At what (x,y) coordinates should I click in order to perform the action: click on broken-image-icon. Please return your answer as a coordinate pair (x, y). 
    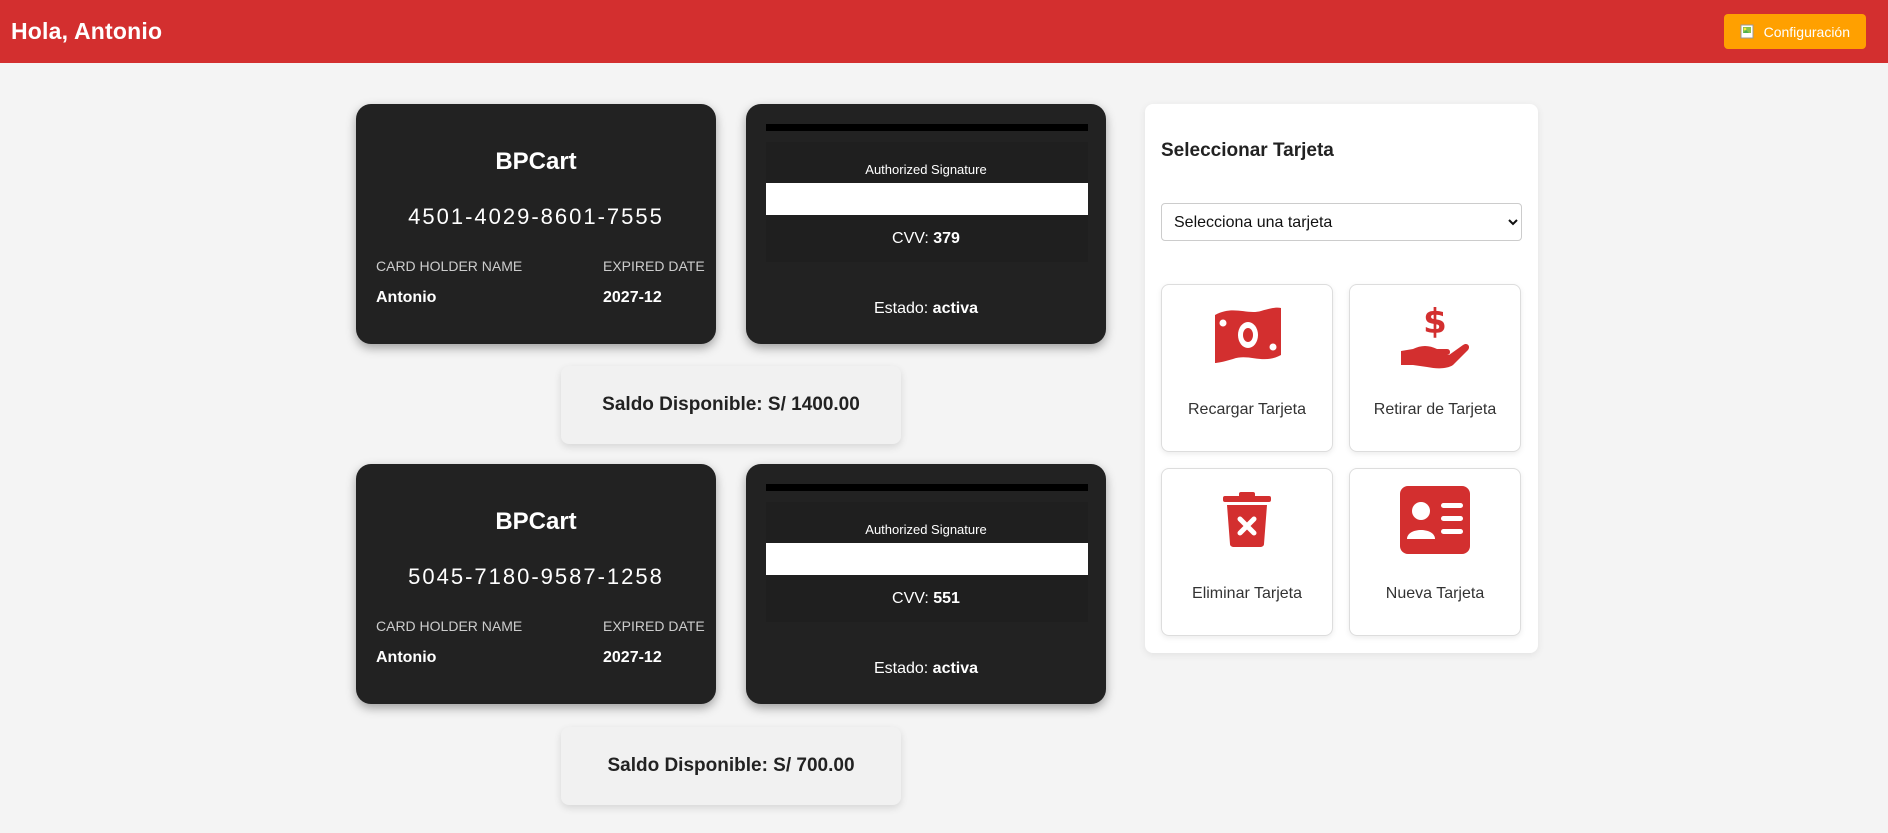
    Looking at the image, I should click on (1748, 32).